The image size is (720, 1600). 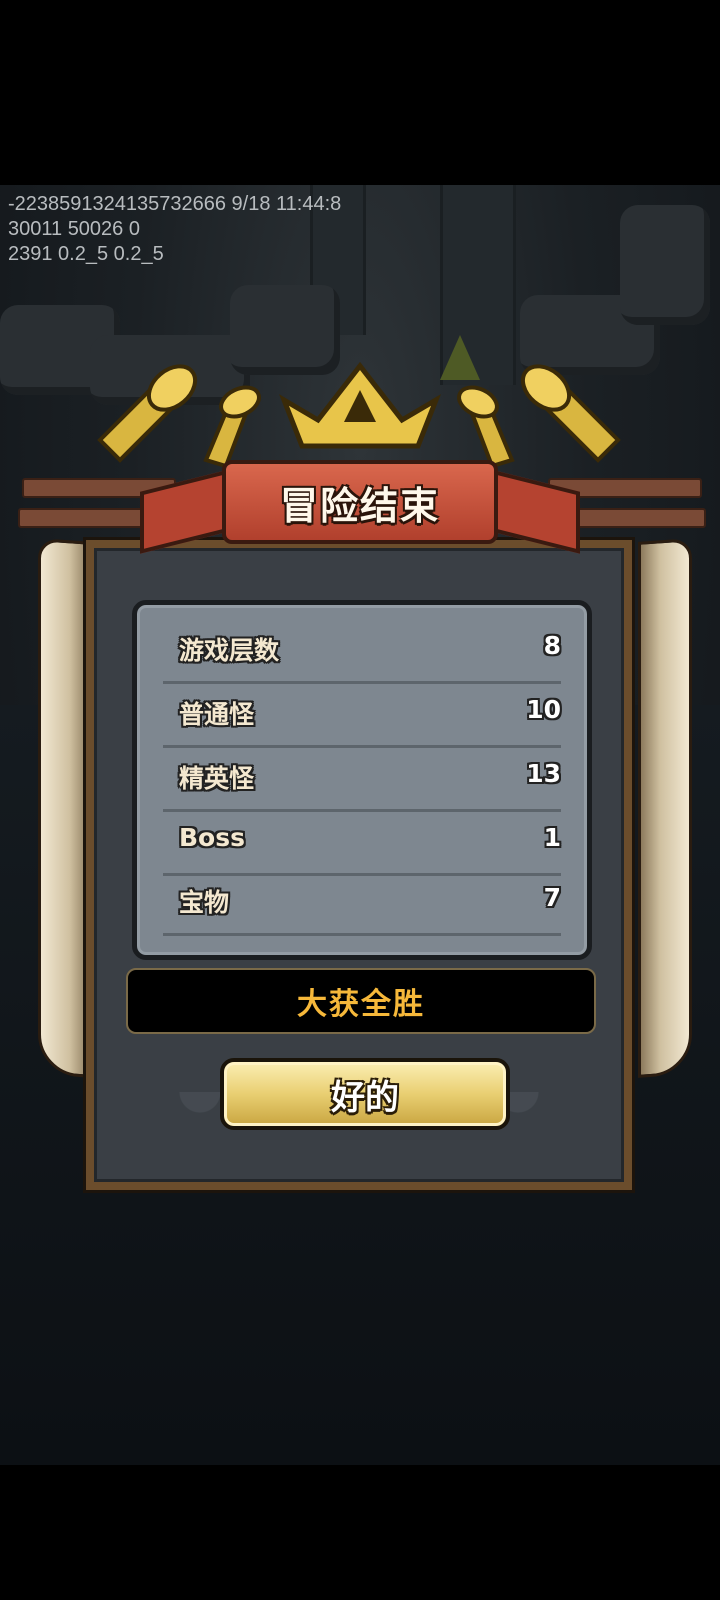 I want to click on ok-button-label: 好的, so click(x=365, y=1097).